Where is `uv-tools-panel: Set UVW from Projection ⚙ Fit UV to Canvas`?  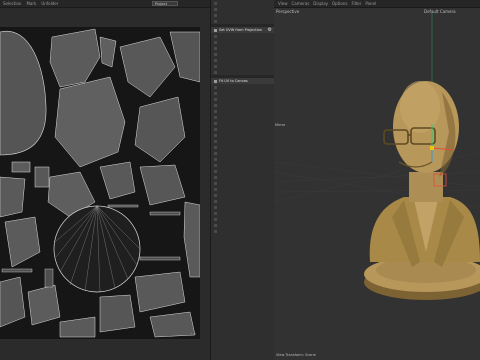 uv-tools-panel: Set UVW from Projection ⚙ Fit UV to Canvas is located at coordinates (242, 180).